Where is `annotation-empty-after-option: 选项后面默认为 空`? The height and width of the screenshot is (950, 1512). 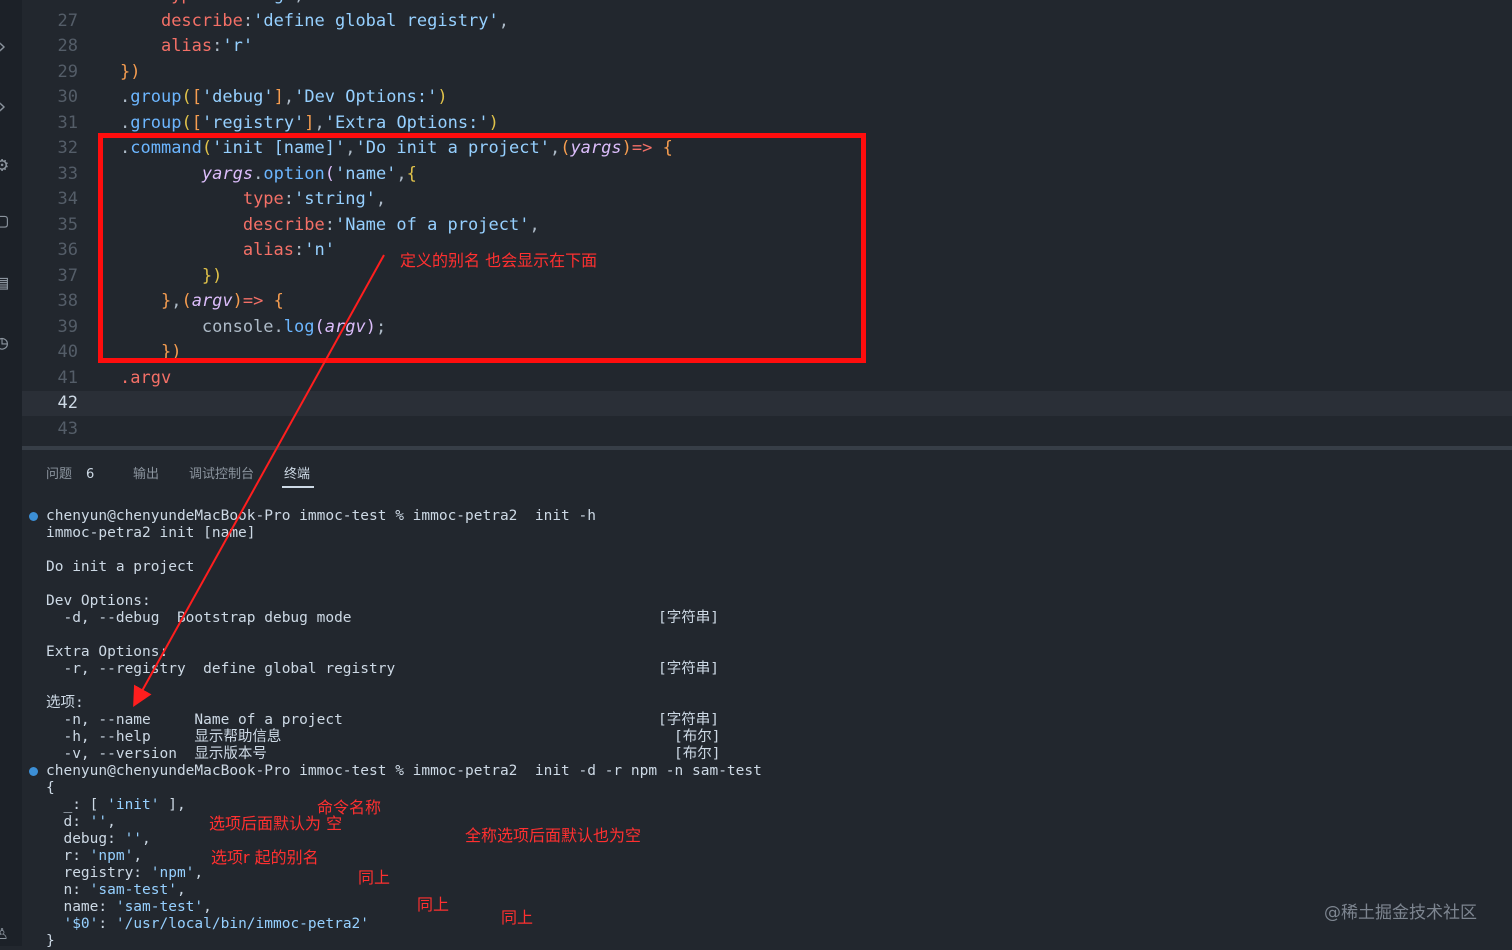 annotation-empty-after-option: 选项后面默认为 空 is located at coordinates (276, 823).